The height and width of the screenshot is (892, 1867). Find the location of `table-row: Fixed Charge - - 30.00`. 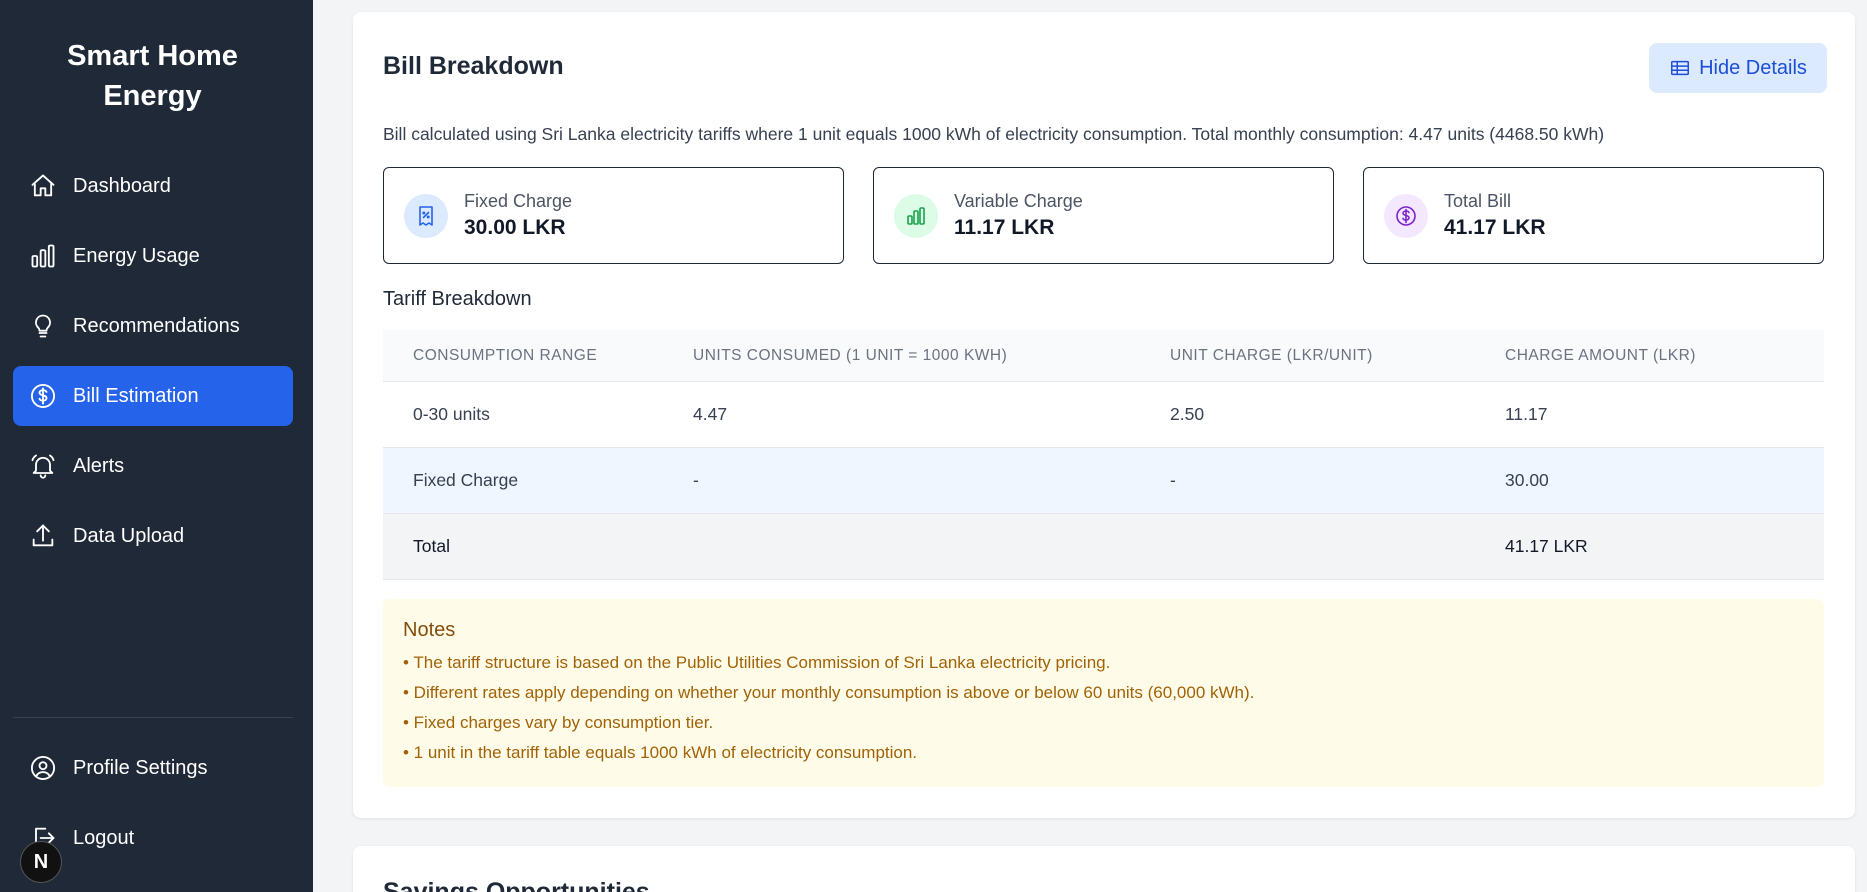

table-row: Fixed Charge - - 30.00 is located at coordinates (1103, 481).